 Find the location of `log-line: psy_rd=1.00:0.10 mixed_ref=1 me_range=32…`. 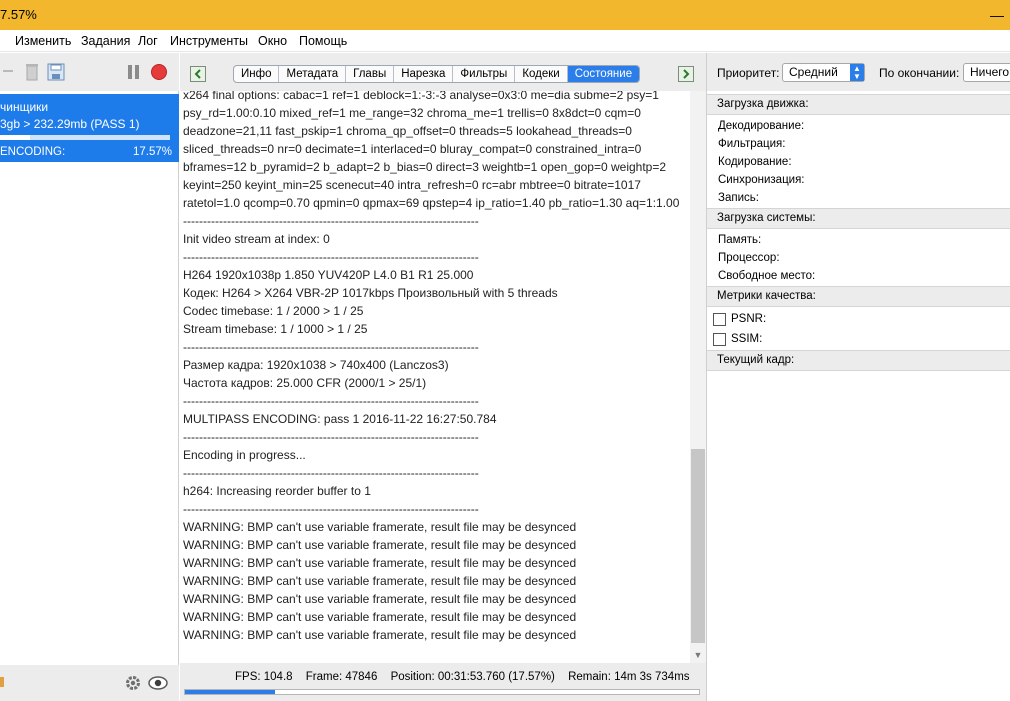

log-line: psy_rd=1.00:0.10 mixed_ref=1 me_range=32… is located at coordinates (412, 113).